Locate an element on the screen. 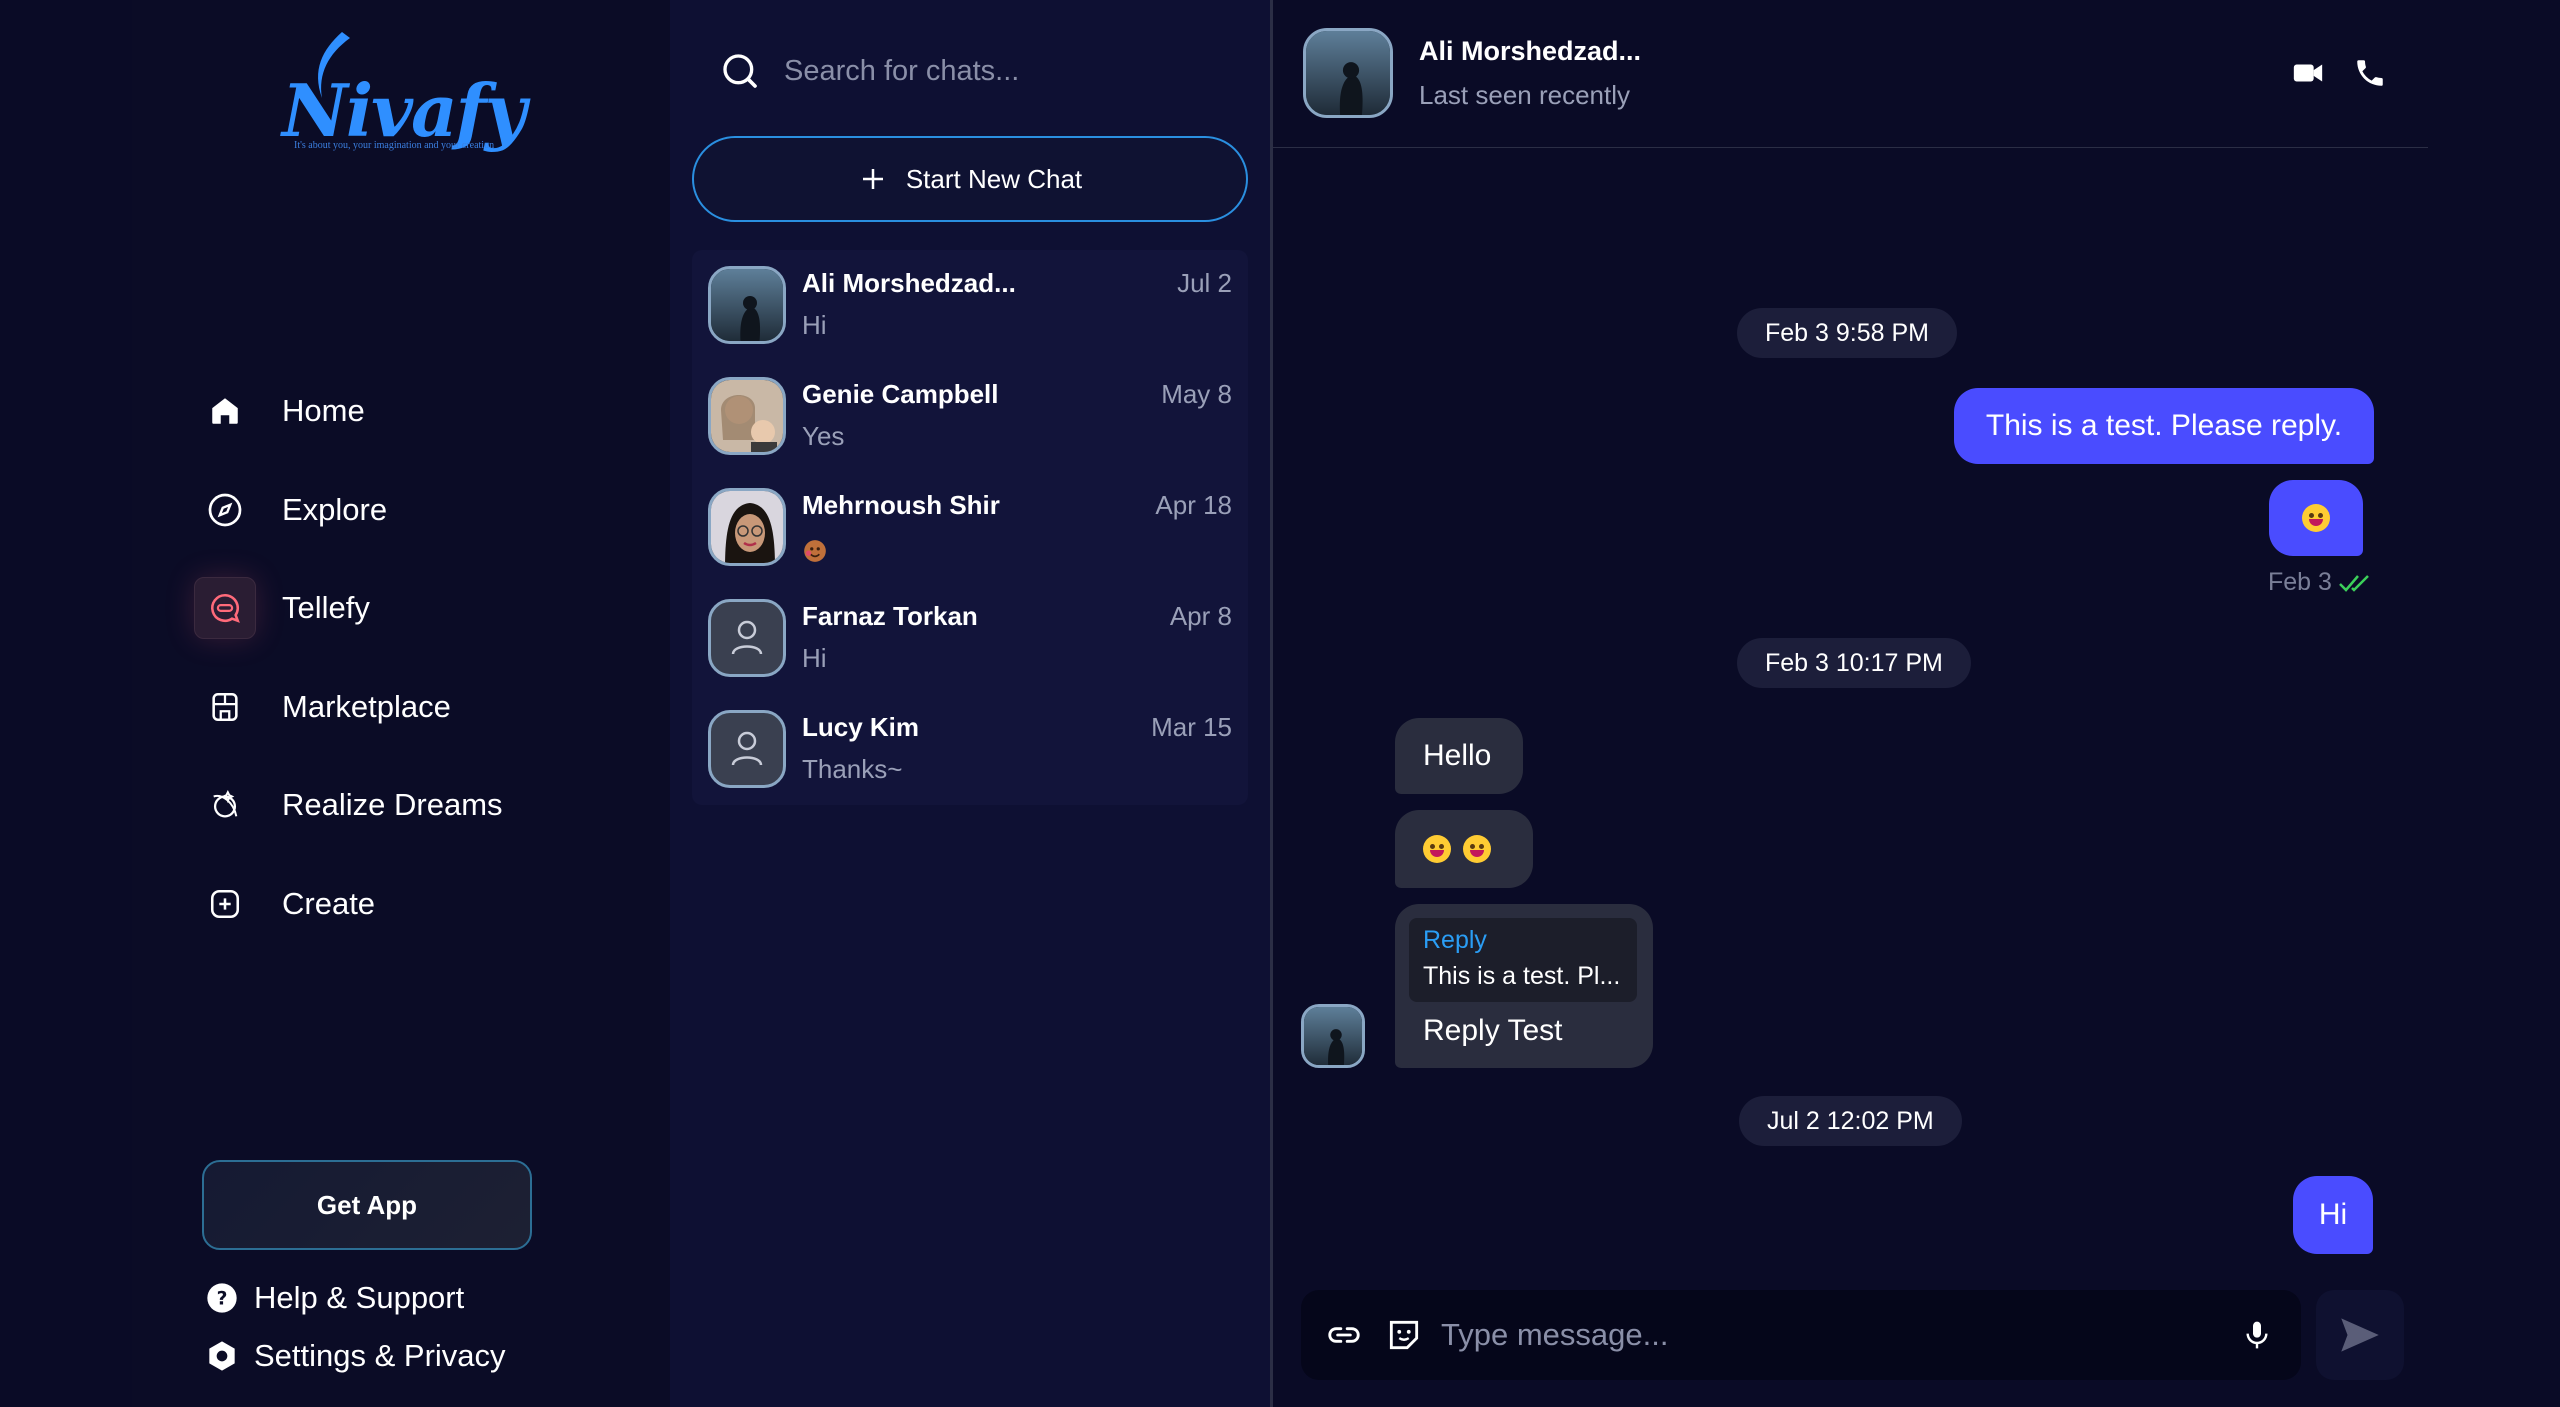 The width and height of the screenshot is (2560, 1407). phone-icon is located at coordinates (2370, 73).